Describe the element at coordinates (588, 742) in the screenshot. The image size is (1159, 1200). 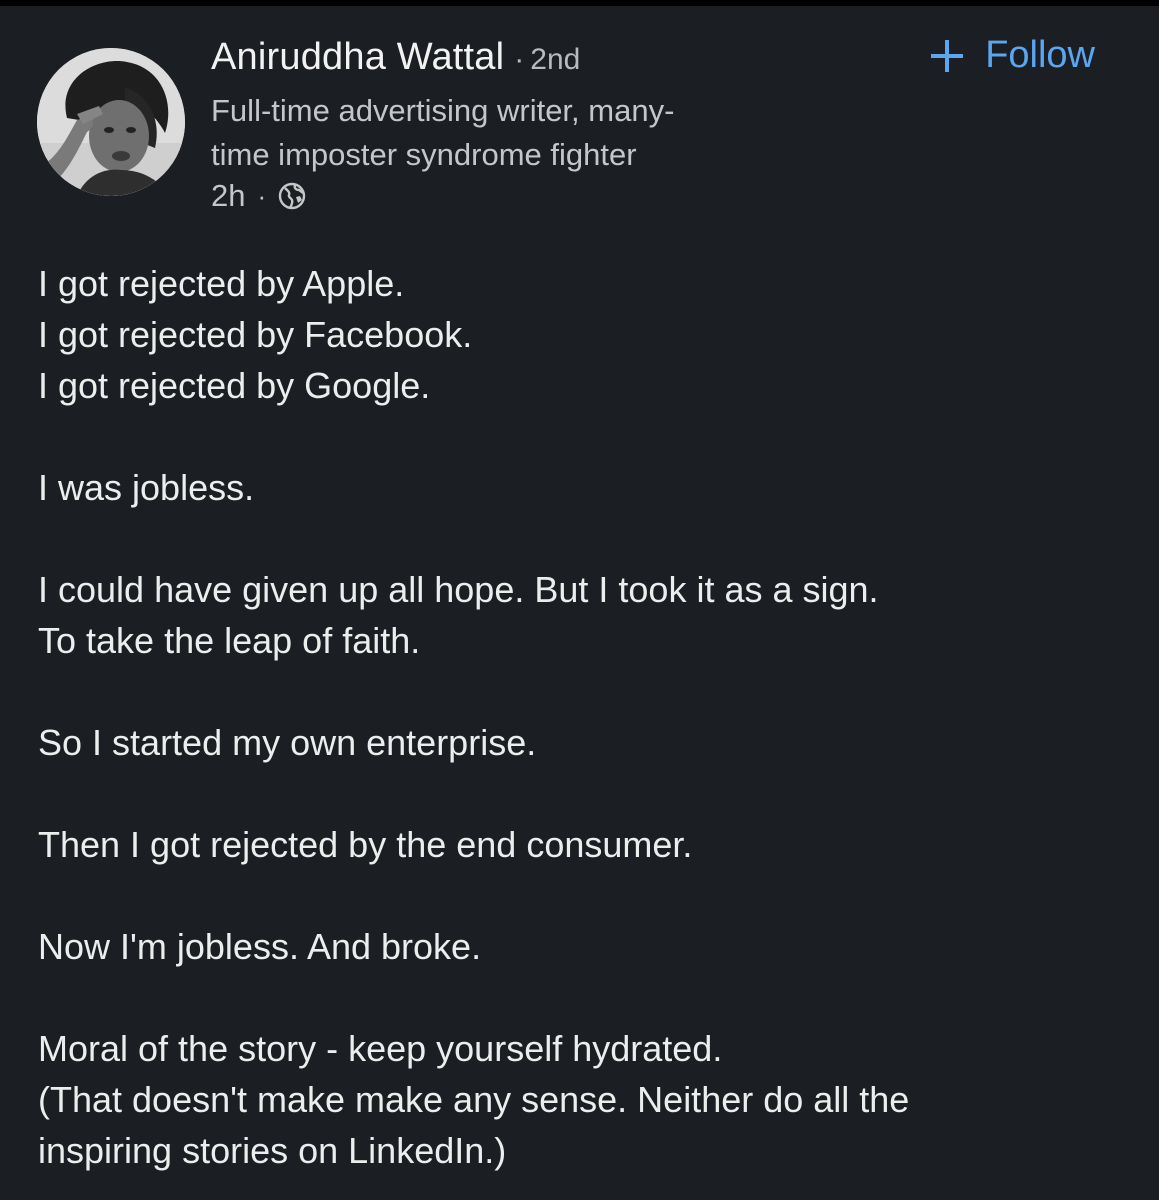
I see `post-paragraph: So I started my own enterprise.` at that location.